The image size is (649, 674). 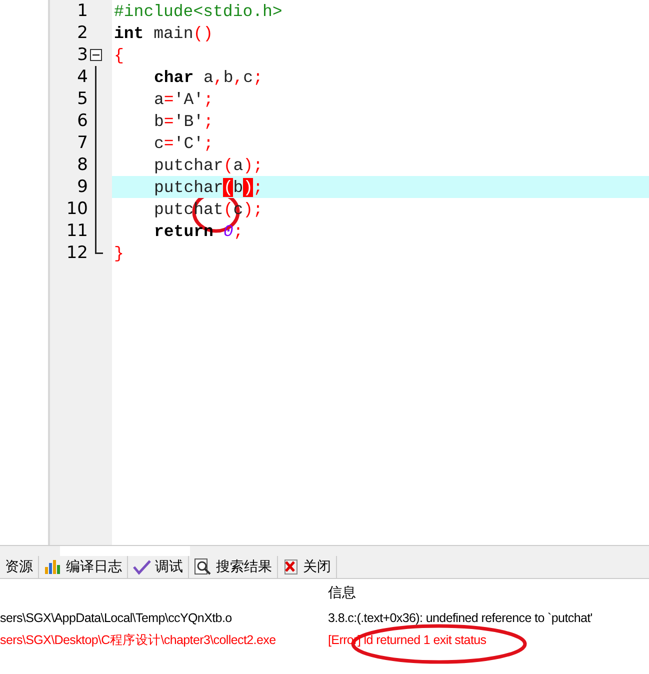 I want to click on code-line: char a,b,c;, so click(x=208, y=77).